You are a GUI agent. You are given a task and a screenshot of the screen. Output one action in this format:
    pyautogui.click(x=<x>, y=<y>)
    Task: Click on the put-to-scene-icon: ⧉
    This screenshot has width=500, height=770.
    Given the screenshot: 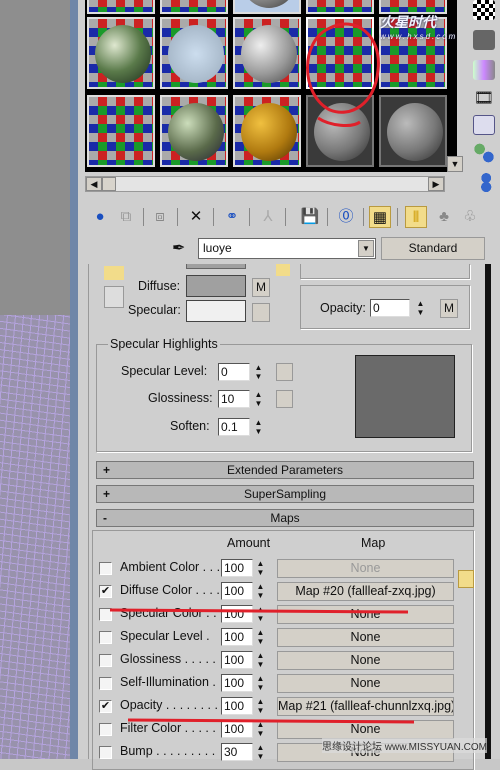 What is the action you would take?
    pyautogui.click(x=126, y=217)
    